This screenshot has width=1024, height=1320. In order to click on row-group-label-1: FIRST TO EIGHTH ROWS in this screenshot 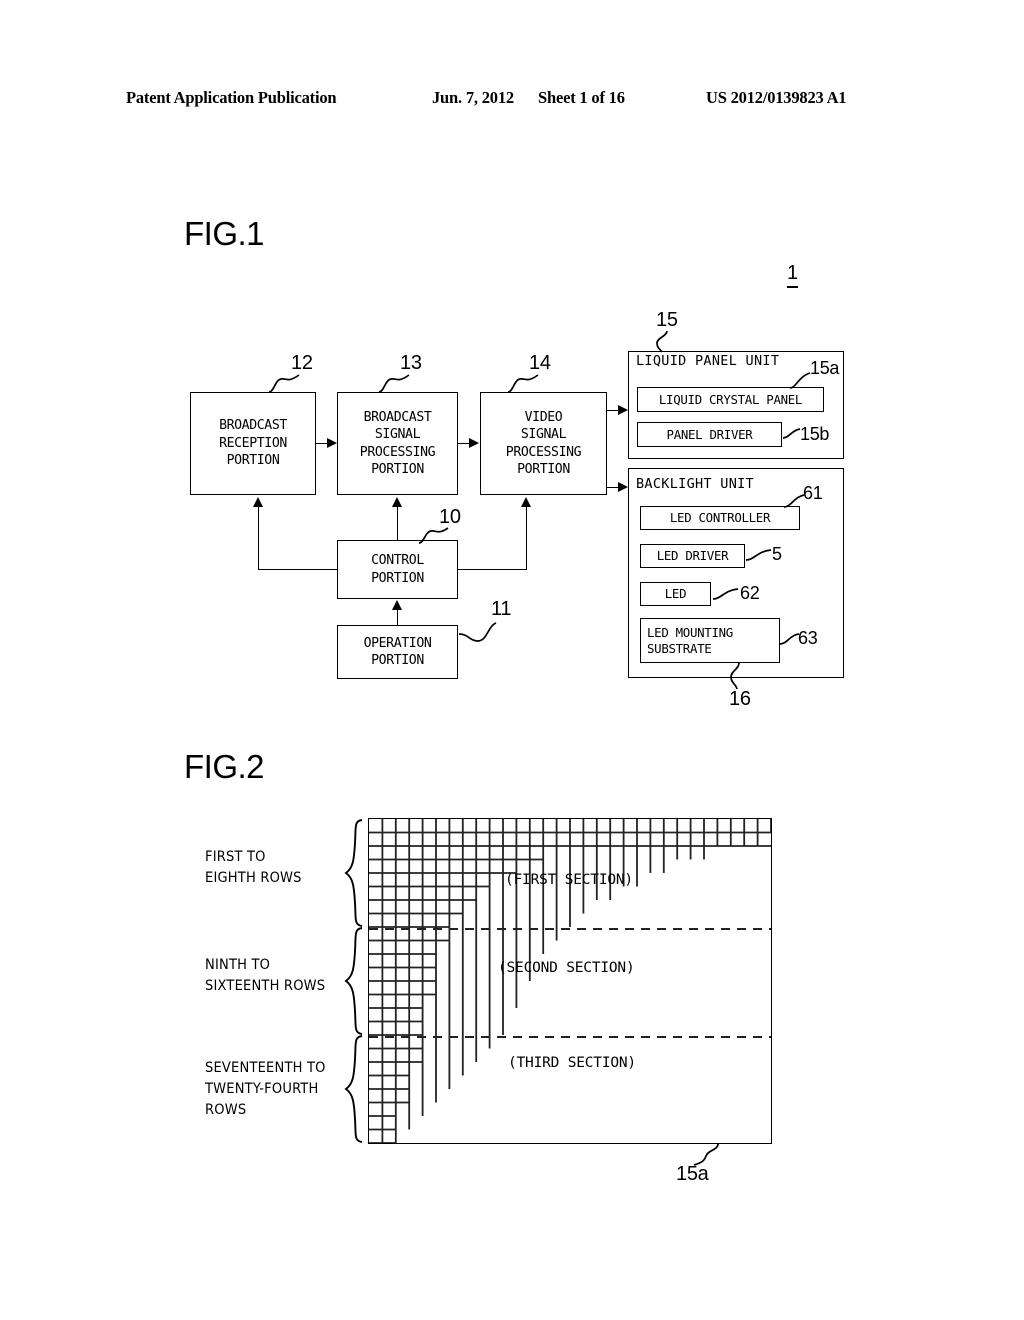, I will do `click(253, 868)`.